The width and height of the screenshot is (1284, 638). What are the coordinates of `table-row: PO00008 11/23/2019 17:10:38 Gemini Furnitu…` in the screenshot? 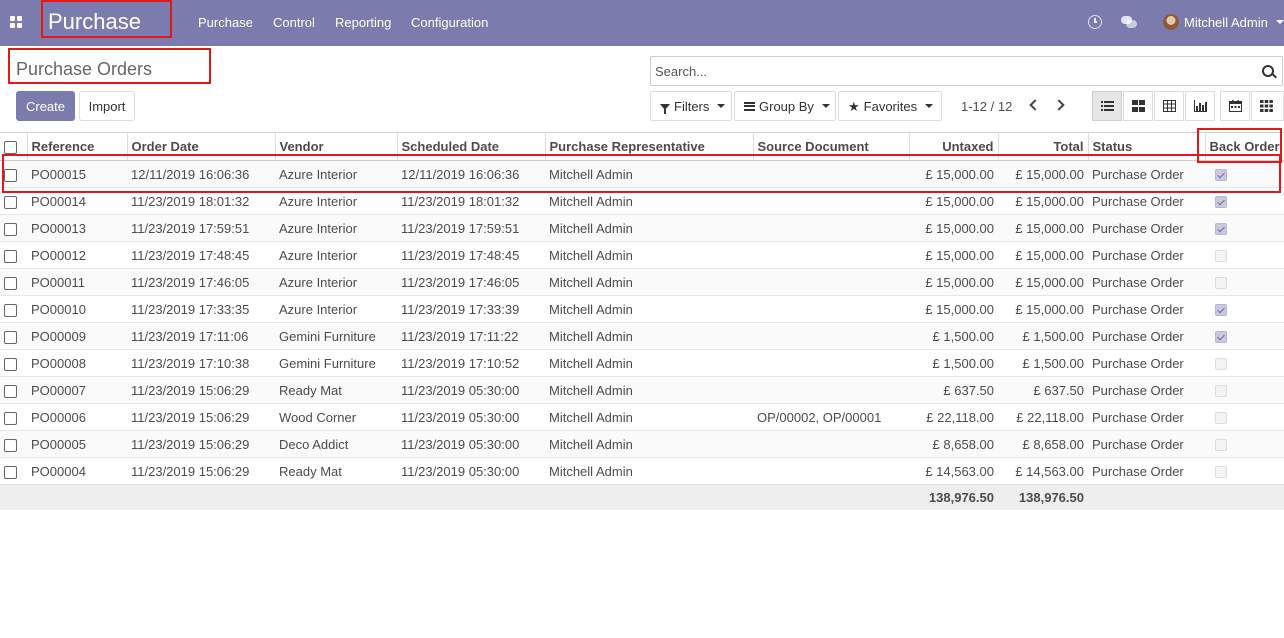 It's located at (642, 363).